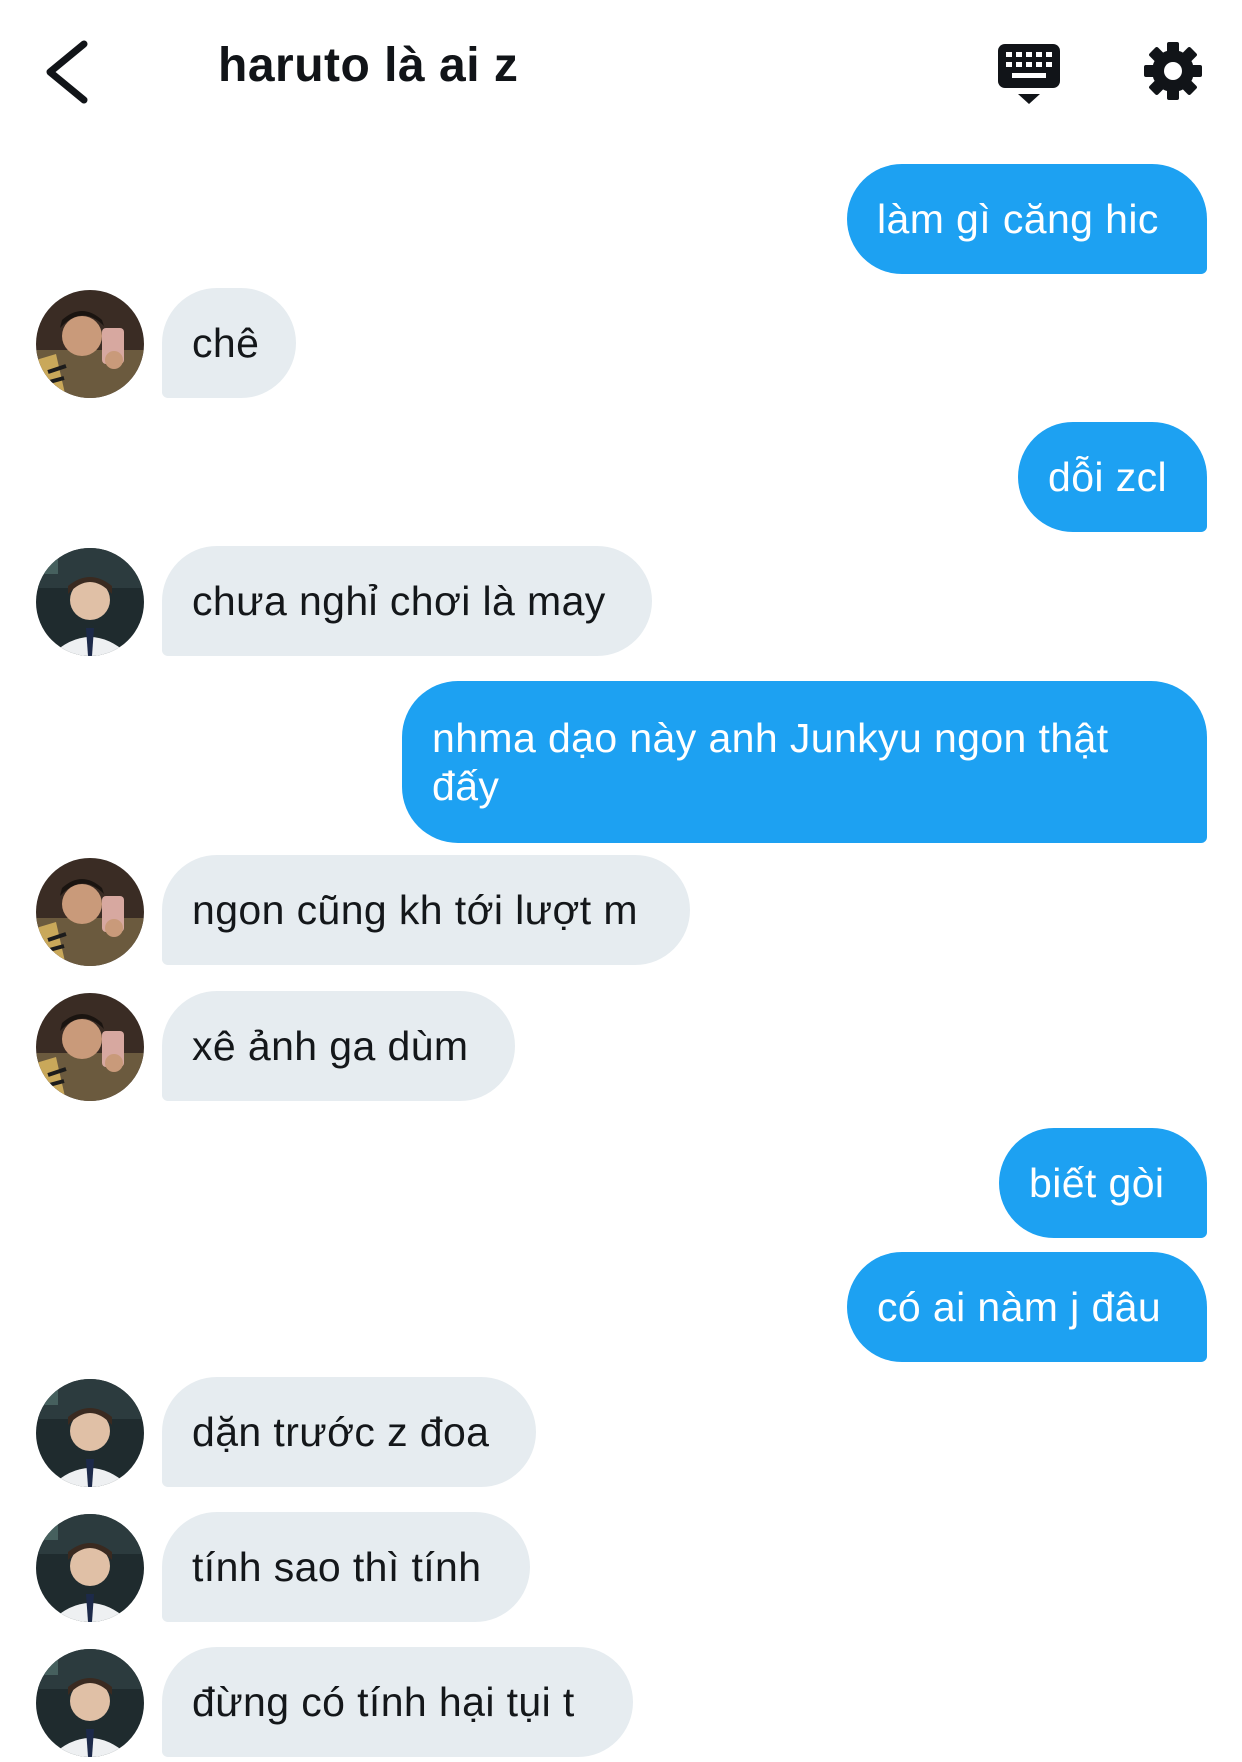 This screenshot has height=1762, width=1242. I want to click on settings-button, so click(1173, 71).